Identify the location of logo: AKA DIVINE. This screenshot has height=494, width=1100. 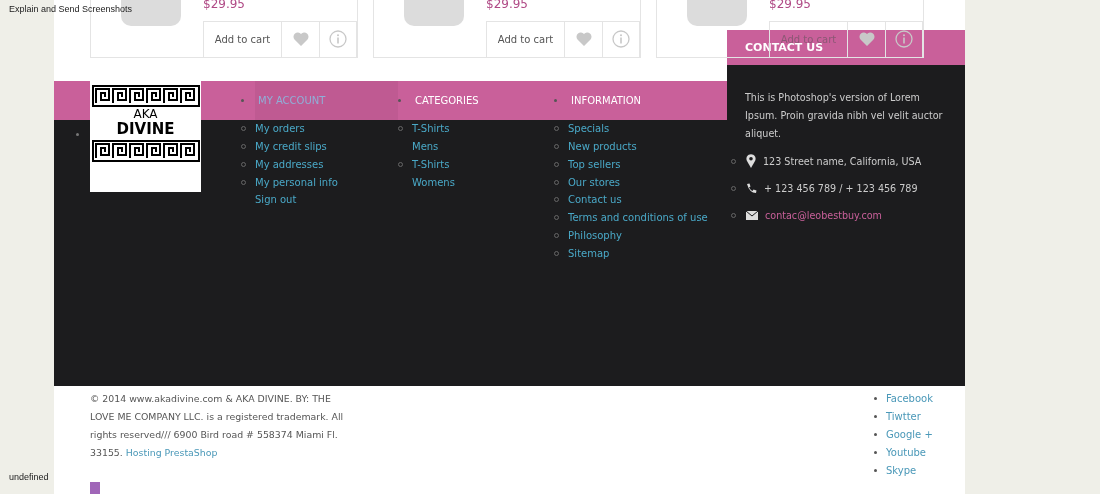
(145, 136).